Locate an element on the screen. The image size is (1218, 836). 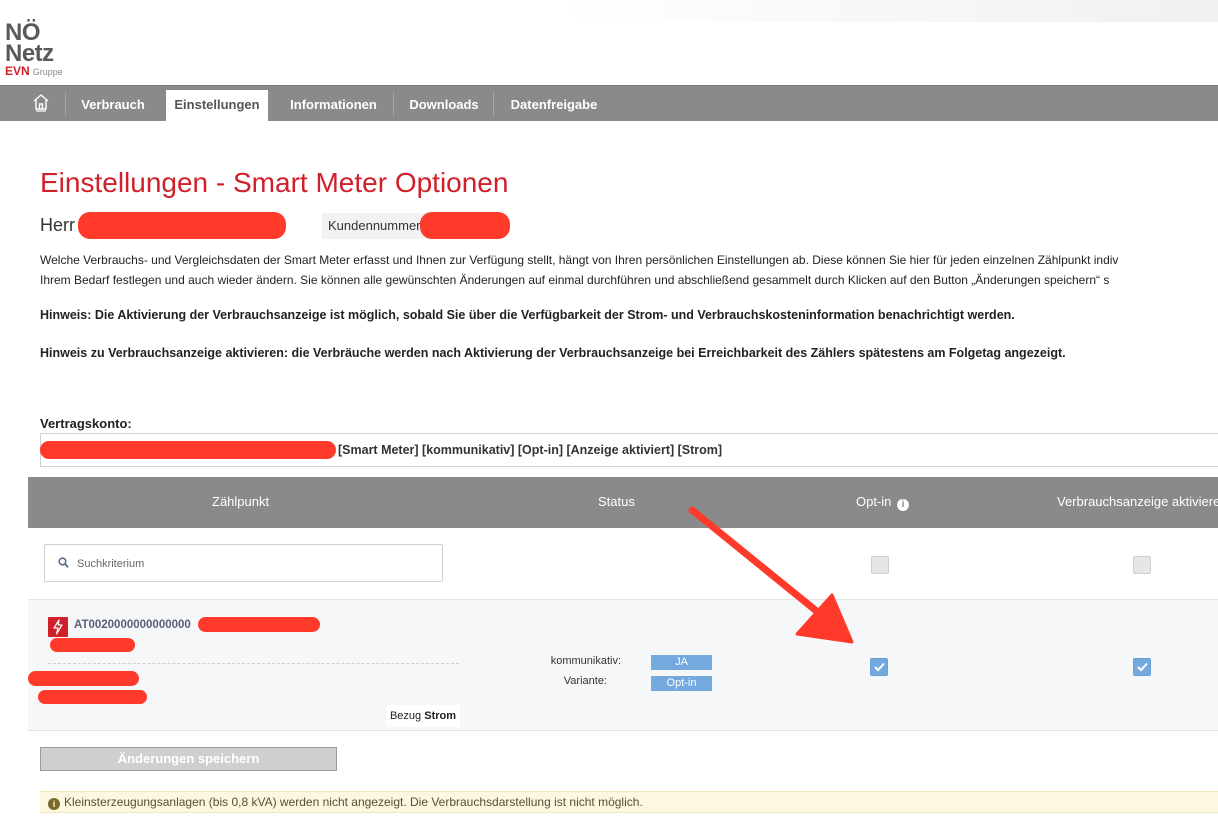
header-optin: Opt-in i is located at coordinates (883, 502).